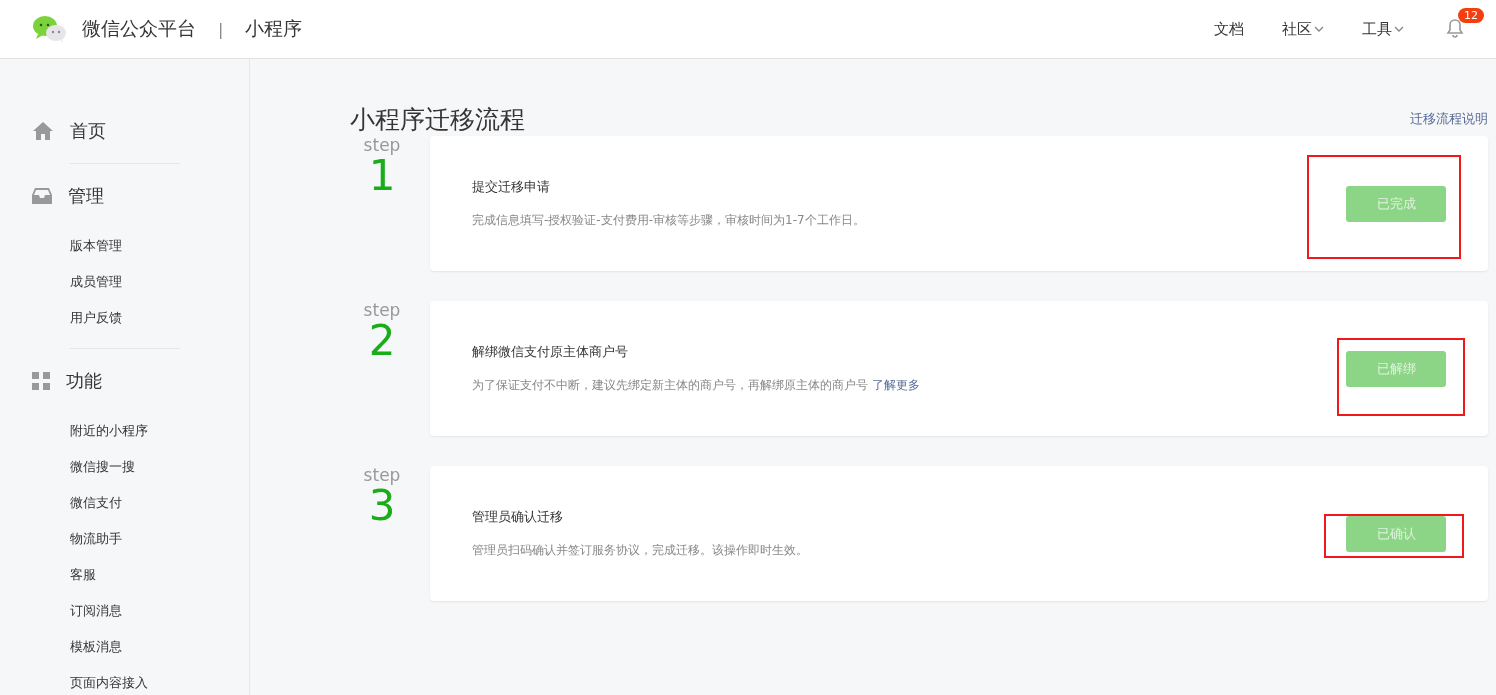 This screenshot has height=695, width=1496. What do you see at coordinates (382, 506) in the screenshot?
I see `step-number: 3` at bounding box center [382, 506].